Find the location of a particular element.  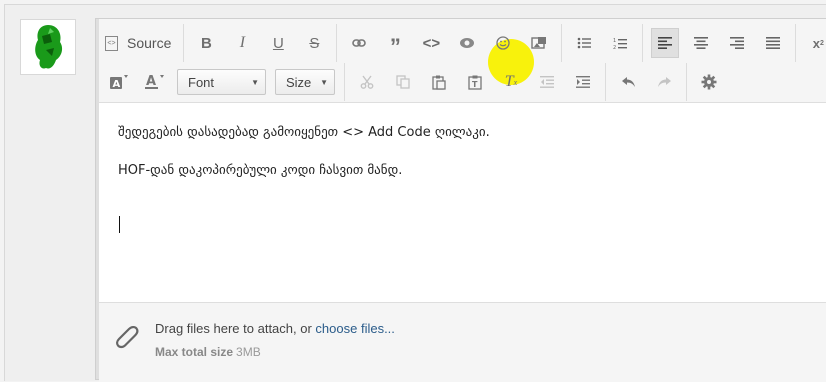

strikethrough-icon: S is located at coordinates (314, 43).